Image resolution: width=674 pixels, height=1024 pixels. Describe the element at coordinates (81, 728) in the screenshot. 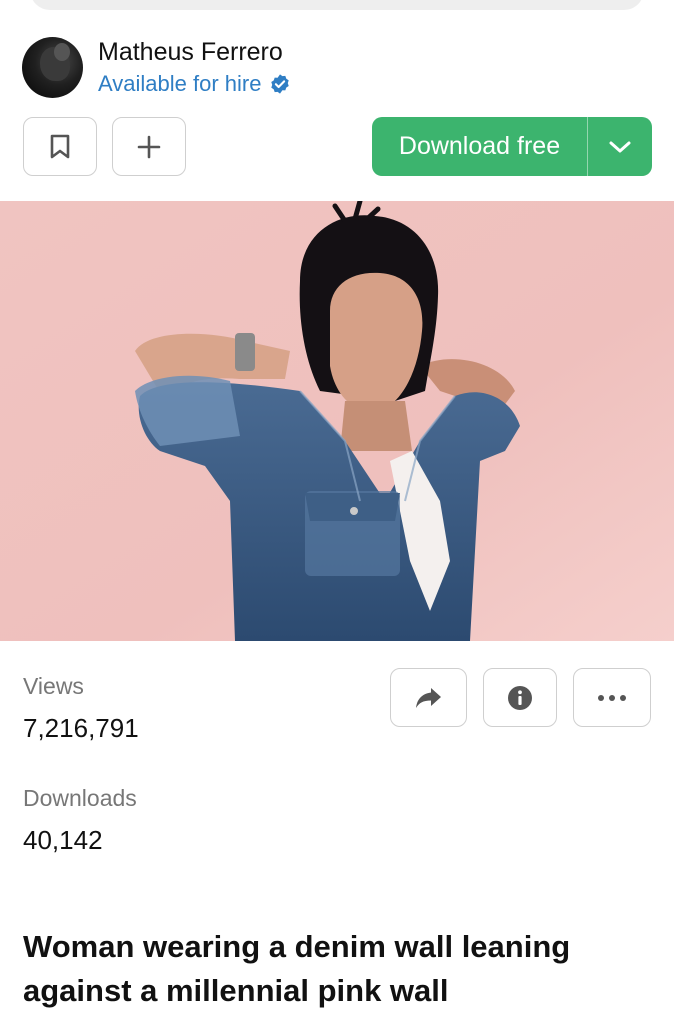

I see `views-value: 7,216,791` at that location.